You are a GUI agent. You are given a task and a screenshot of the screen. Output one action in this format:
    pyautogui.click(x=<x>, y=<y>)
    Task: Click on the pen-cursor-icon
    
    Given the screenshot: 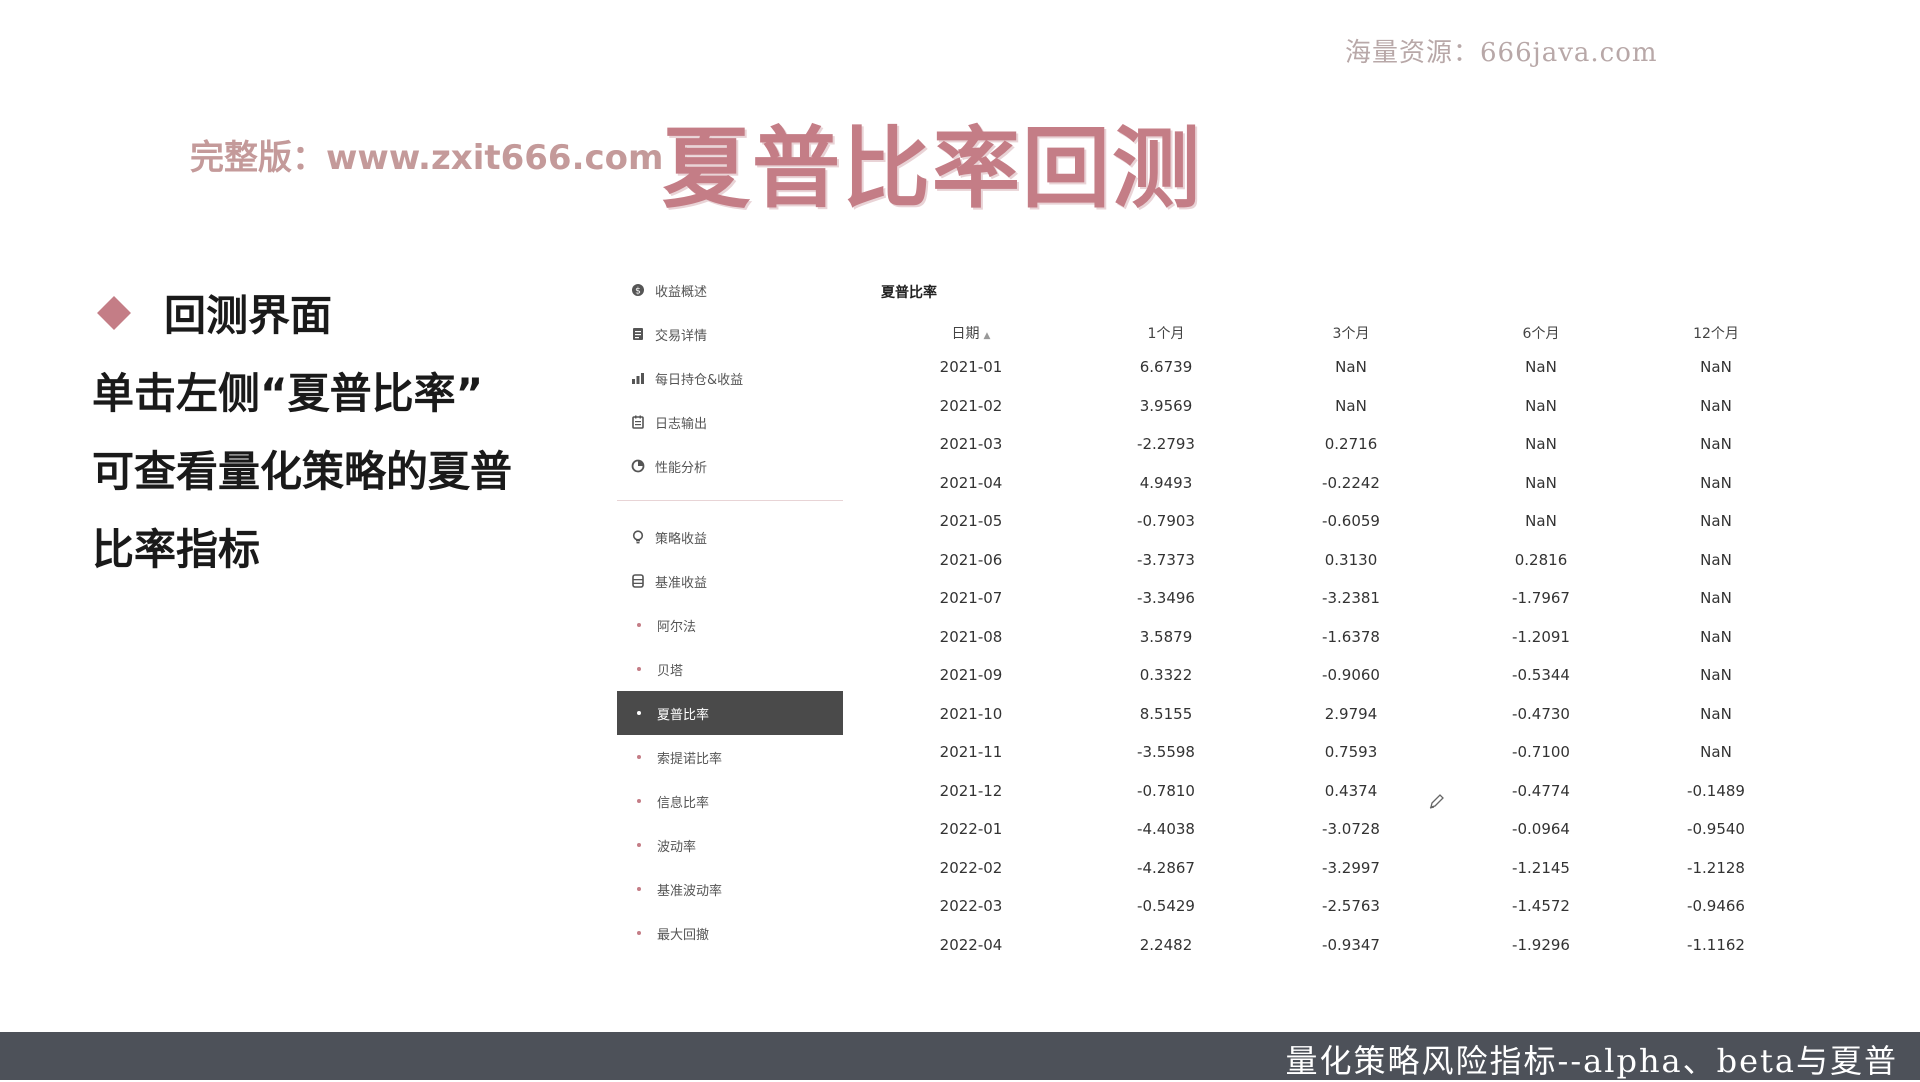 What is the action you would take?
    pyautogui.click(x=1436, y=800)
    